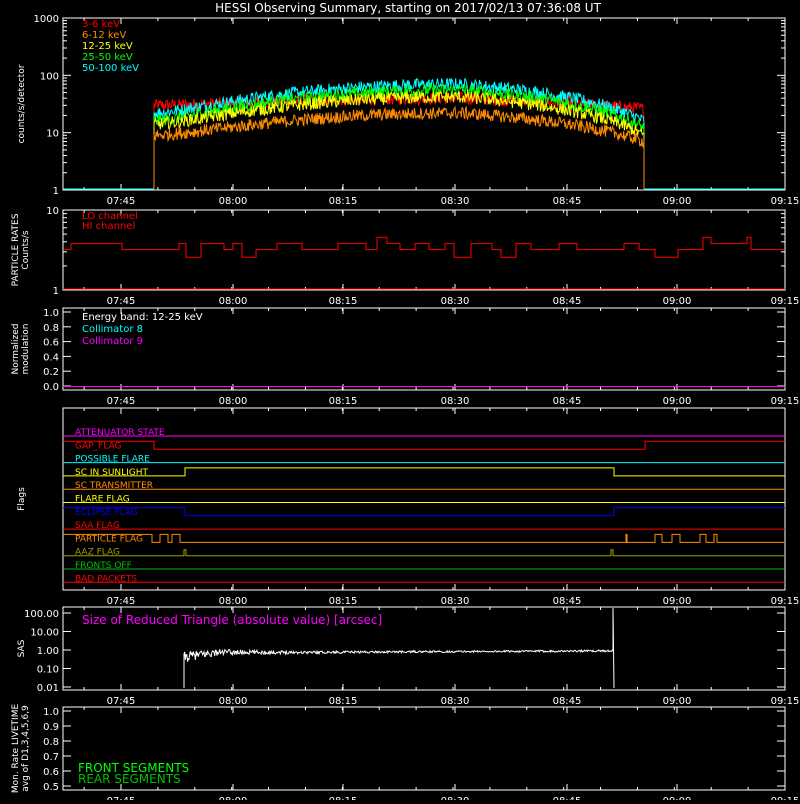 The image size is (800, 804). What do you see at coordinates (142, 317) in the screenshot?
I see `energy-band-annotation: Energy band: 12-25 keV` at bounding box center [142, 317].